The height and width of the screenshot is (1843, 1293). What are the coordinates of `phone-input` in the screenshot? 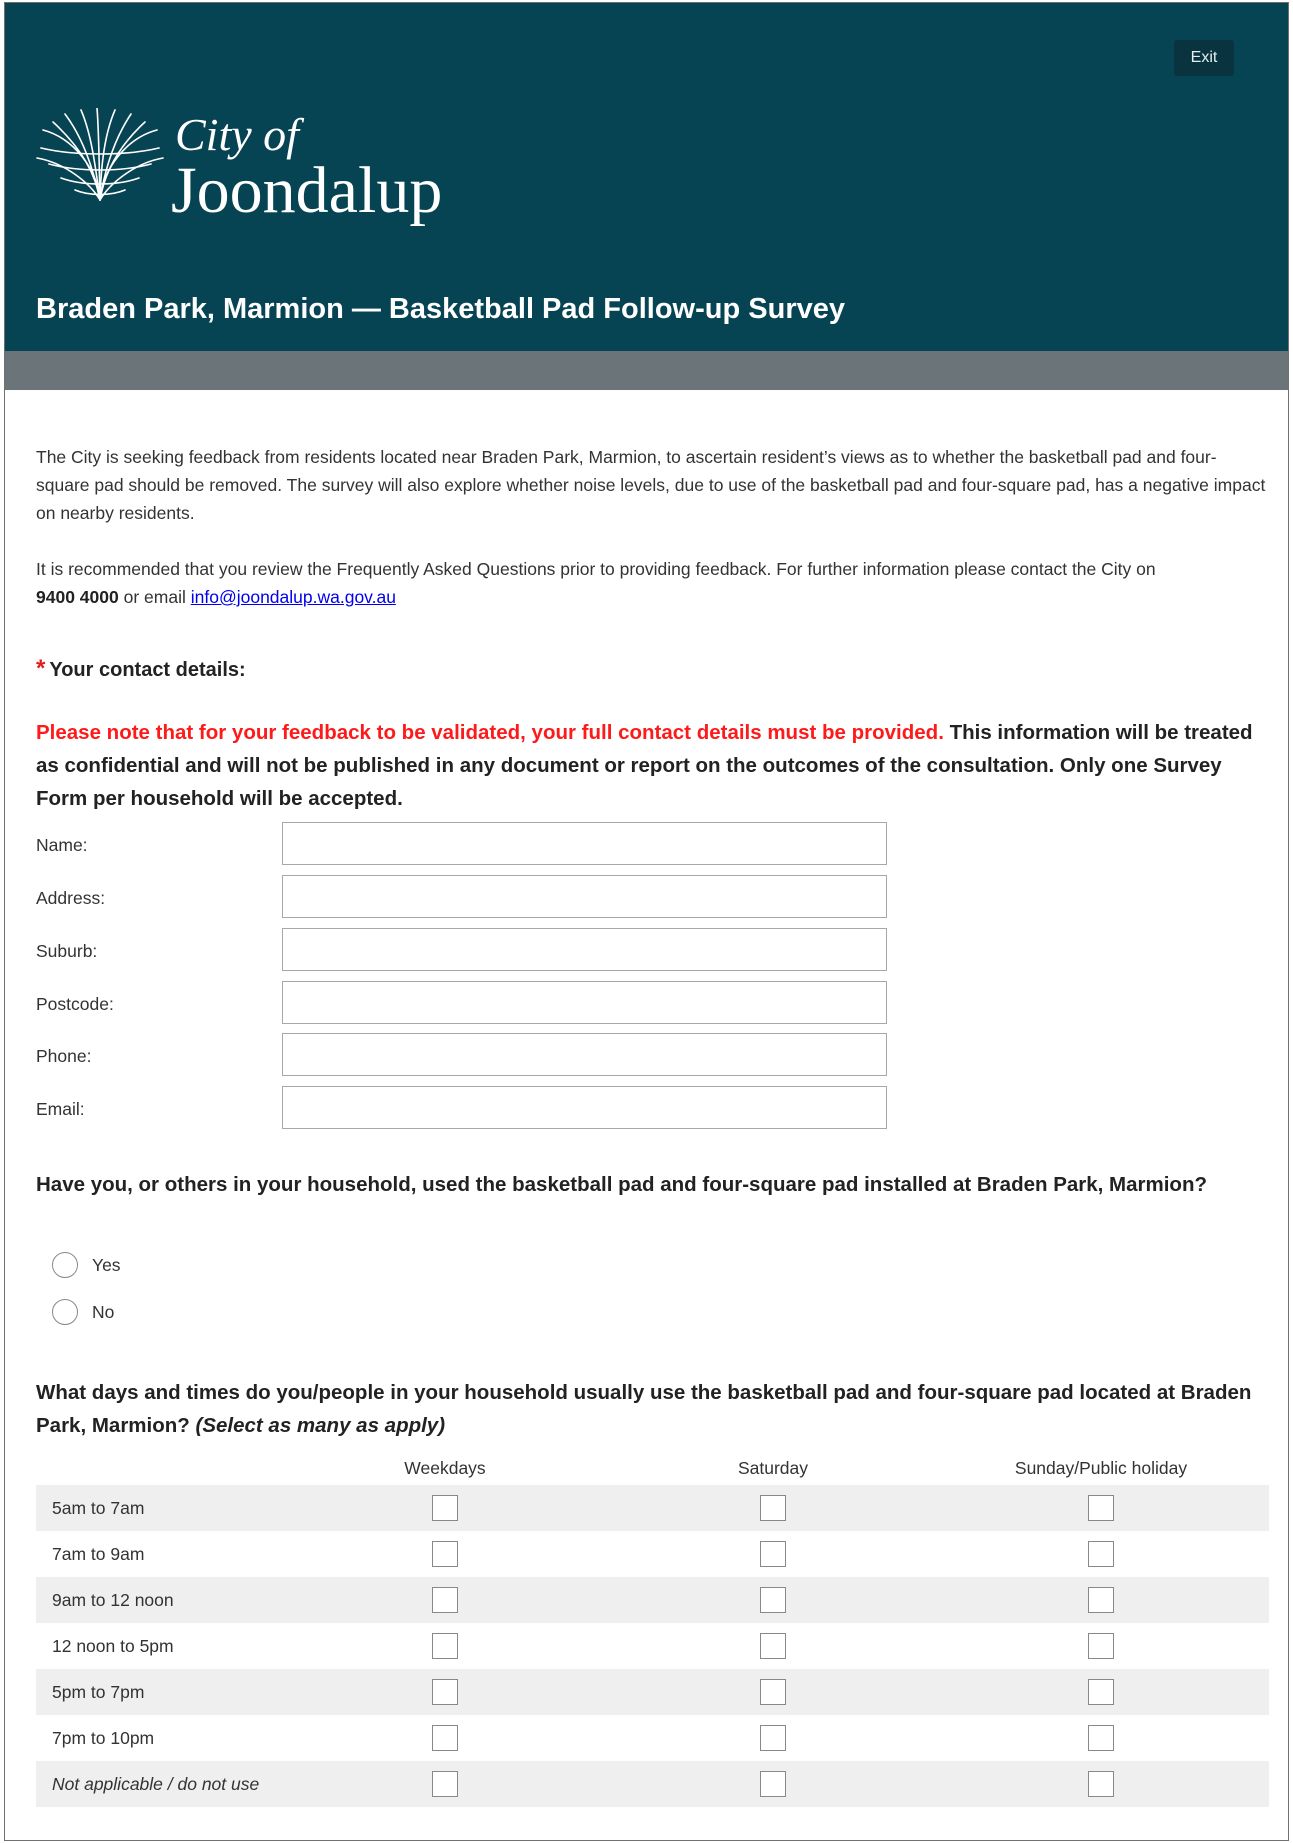 It's located at (584, 1054).